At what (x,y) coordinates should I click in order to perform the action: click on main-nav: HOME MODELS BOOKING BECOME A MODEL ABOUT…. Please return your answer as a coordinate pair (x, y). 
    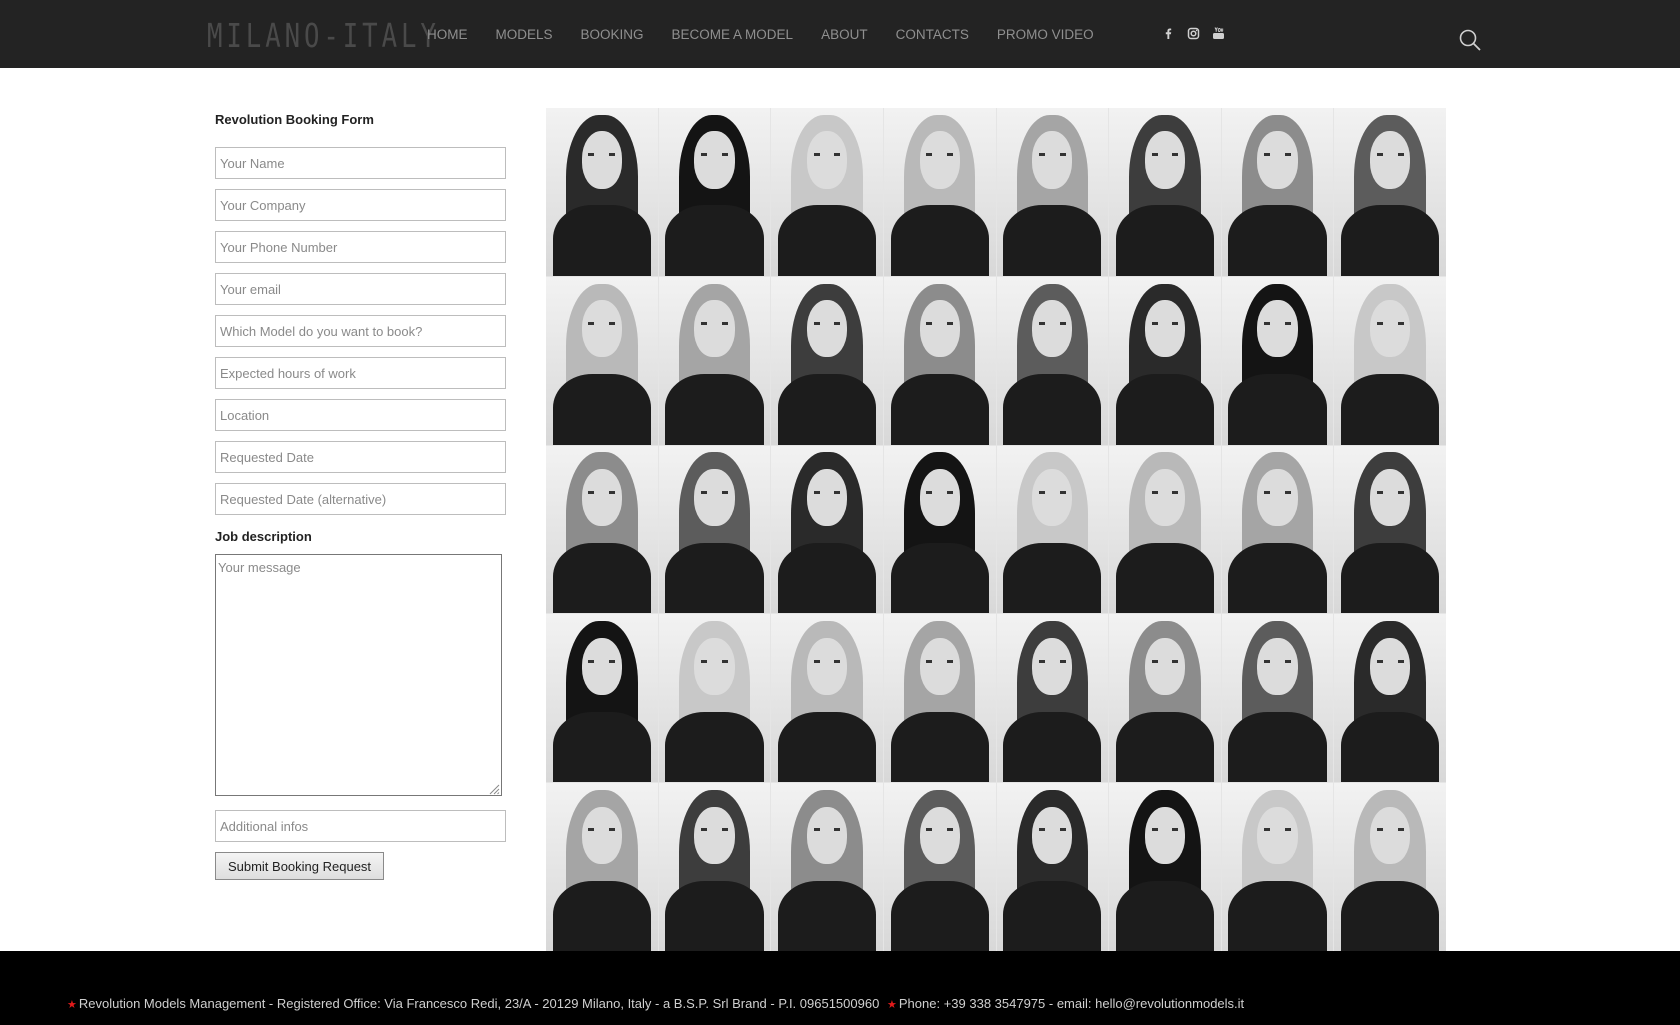
    Looking at the image, I should click on (774, 34).